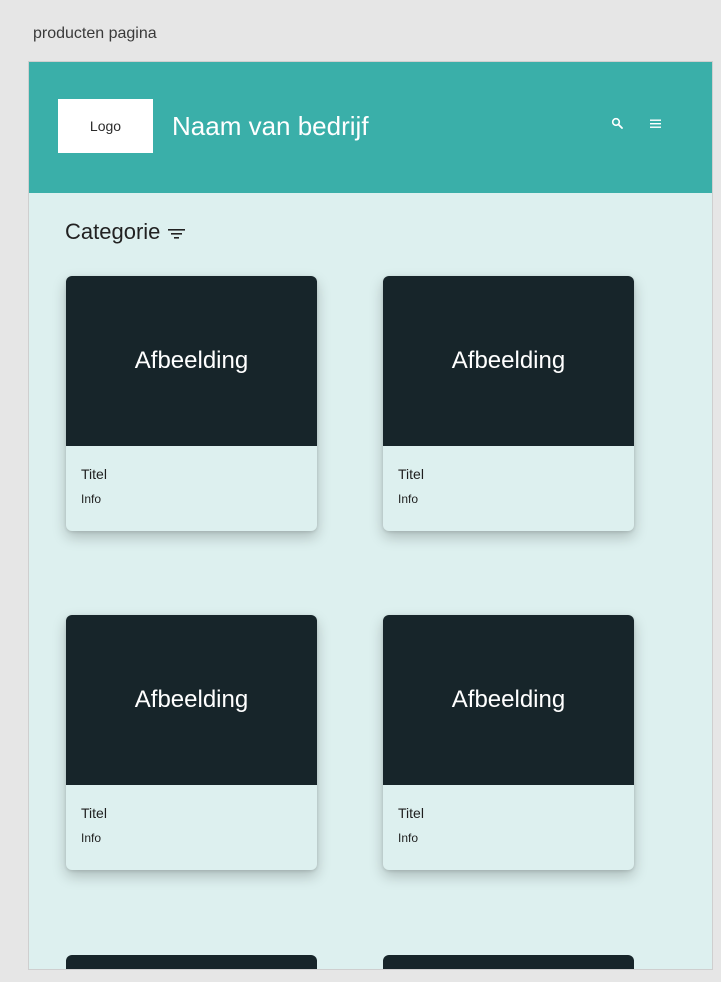  What do you see at coordinates (370, 127) in the screenshot?
I see `header: Logo Naam van bedrijf` at bounding box center [370, 127].